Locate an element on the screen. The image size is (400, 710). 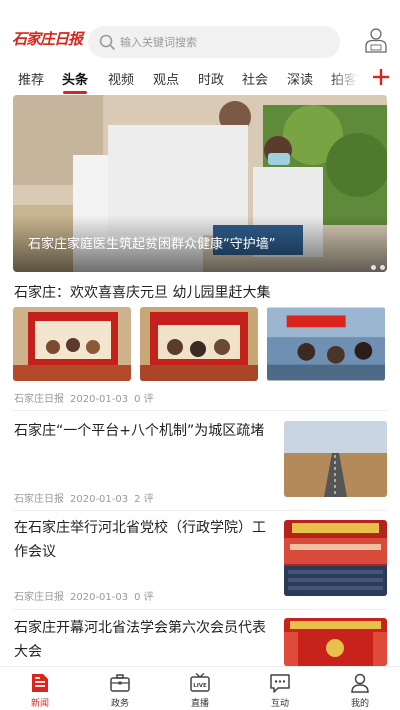
tab-opinion: 观点 is located at coordinates (166, 78).